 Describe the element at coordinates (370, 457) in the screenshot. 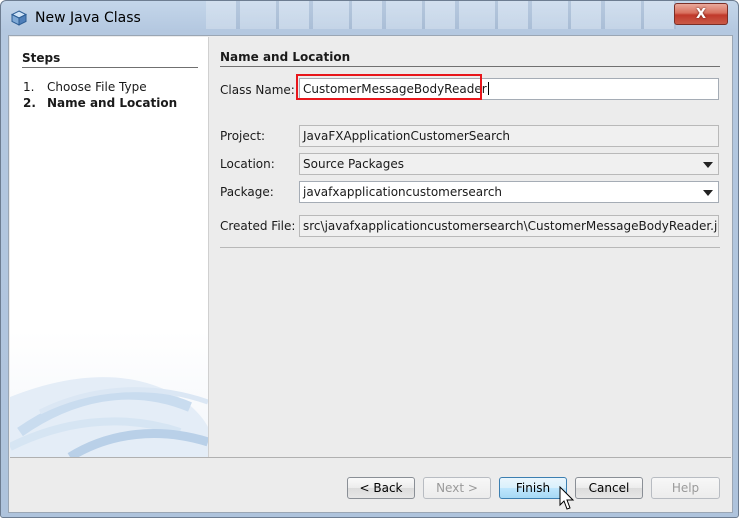

I see `footer-divider` at that location.